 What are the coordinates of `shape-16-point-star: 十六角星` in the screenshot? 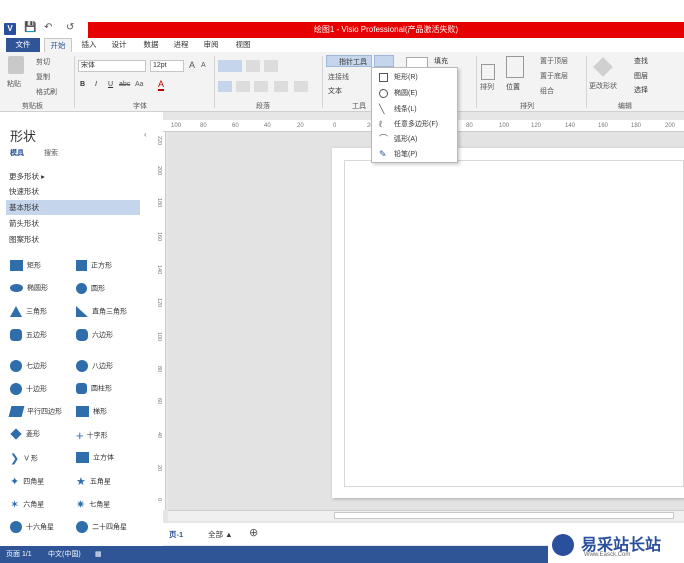 It's located at (32, 527).